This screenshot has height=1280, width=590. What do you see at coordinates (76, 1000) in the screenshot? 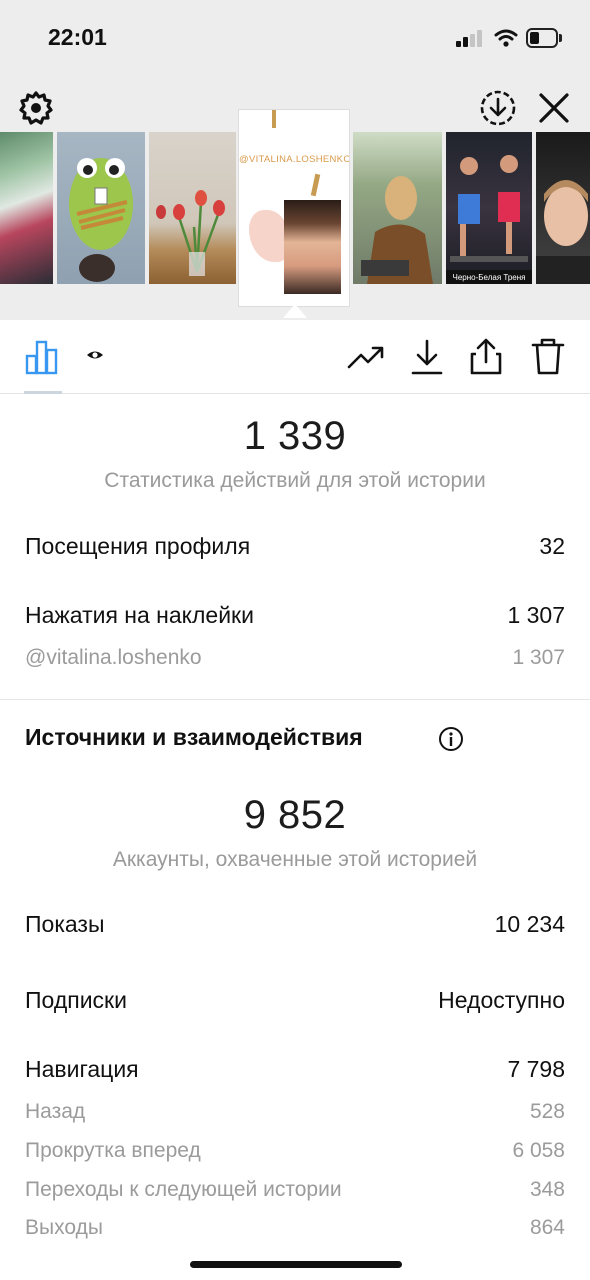
I see `follows-label: Подписки` at bounding box center [76, 1000].